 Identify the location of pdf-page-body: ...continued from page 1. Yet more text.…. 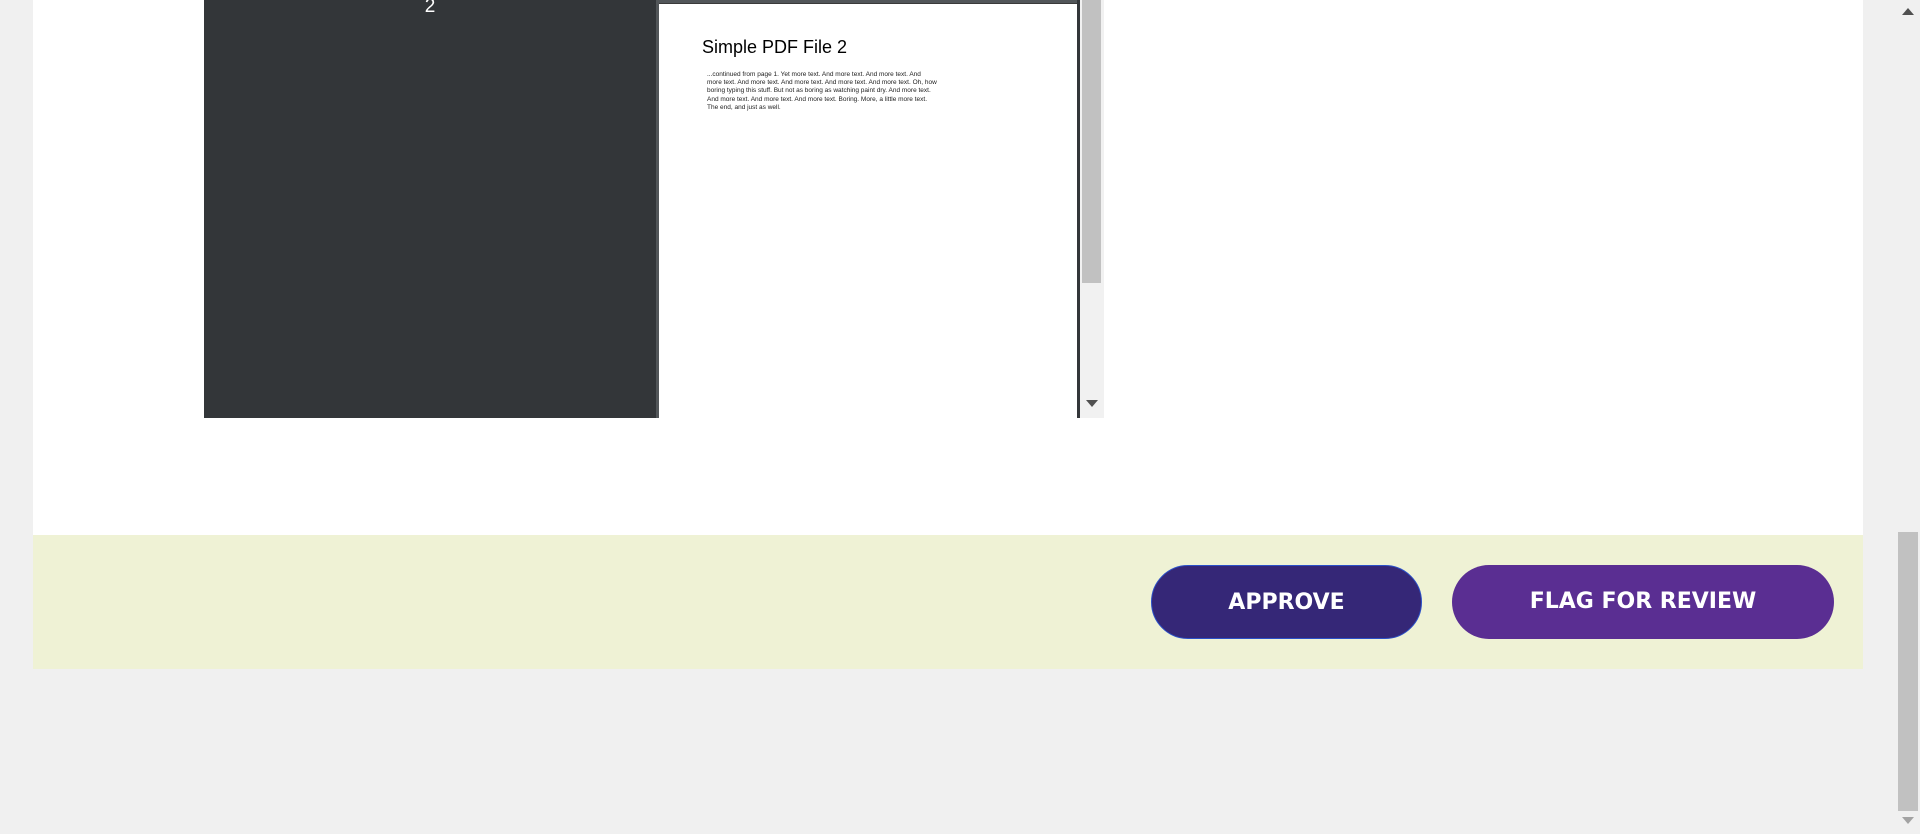
(822, 91).